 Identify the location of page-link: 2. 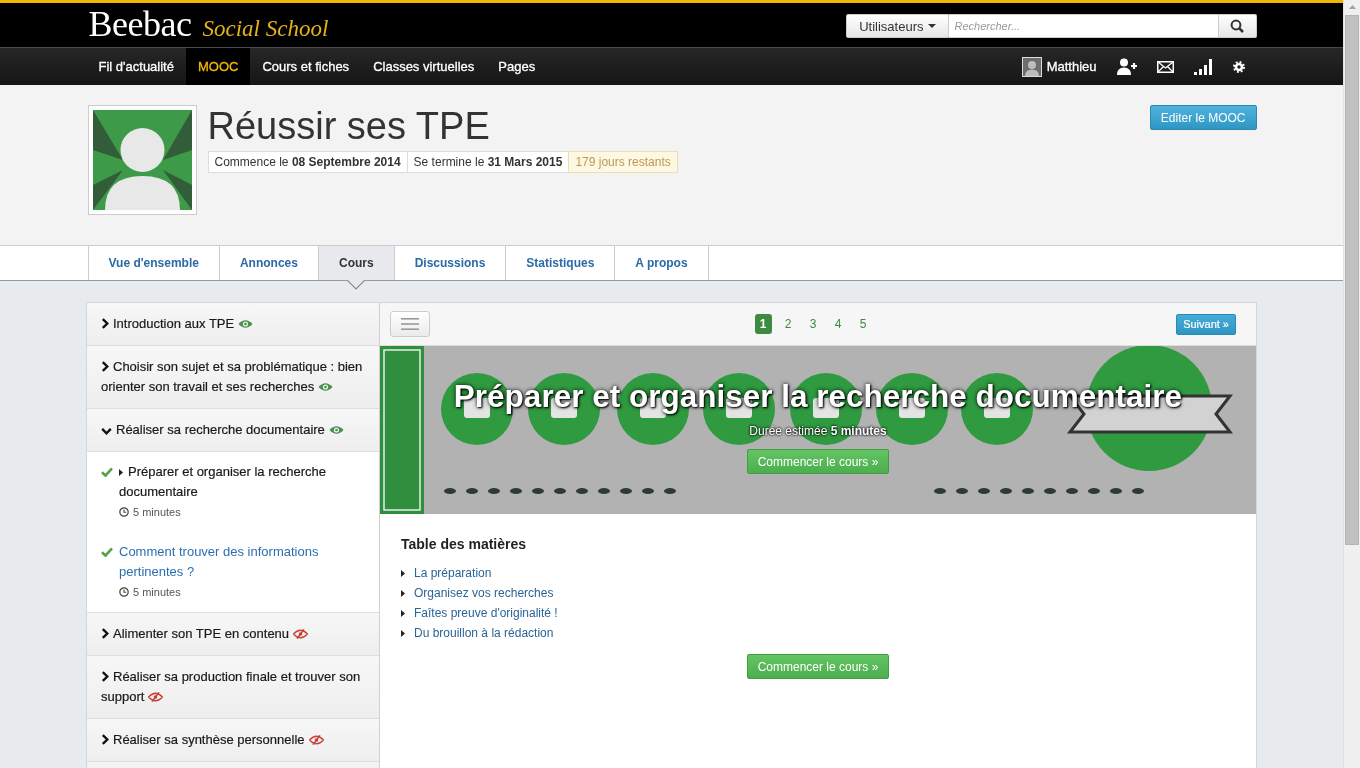
(788, 324).